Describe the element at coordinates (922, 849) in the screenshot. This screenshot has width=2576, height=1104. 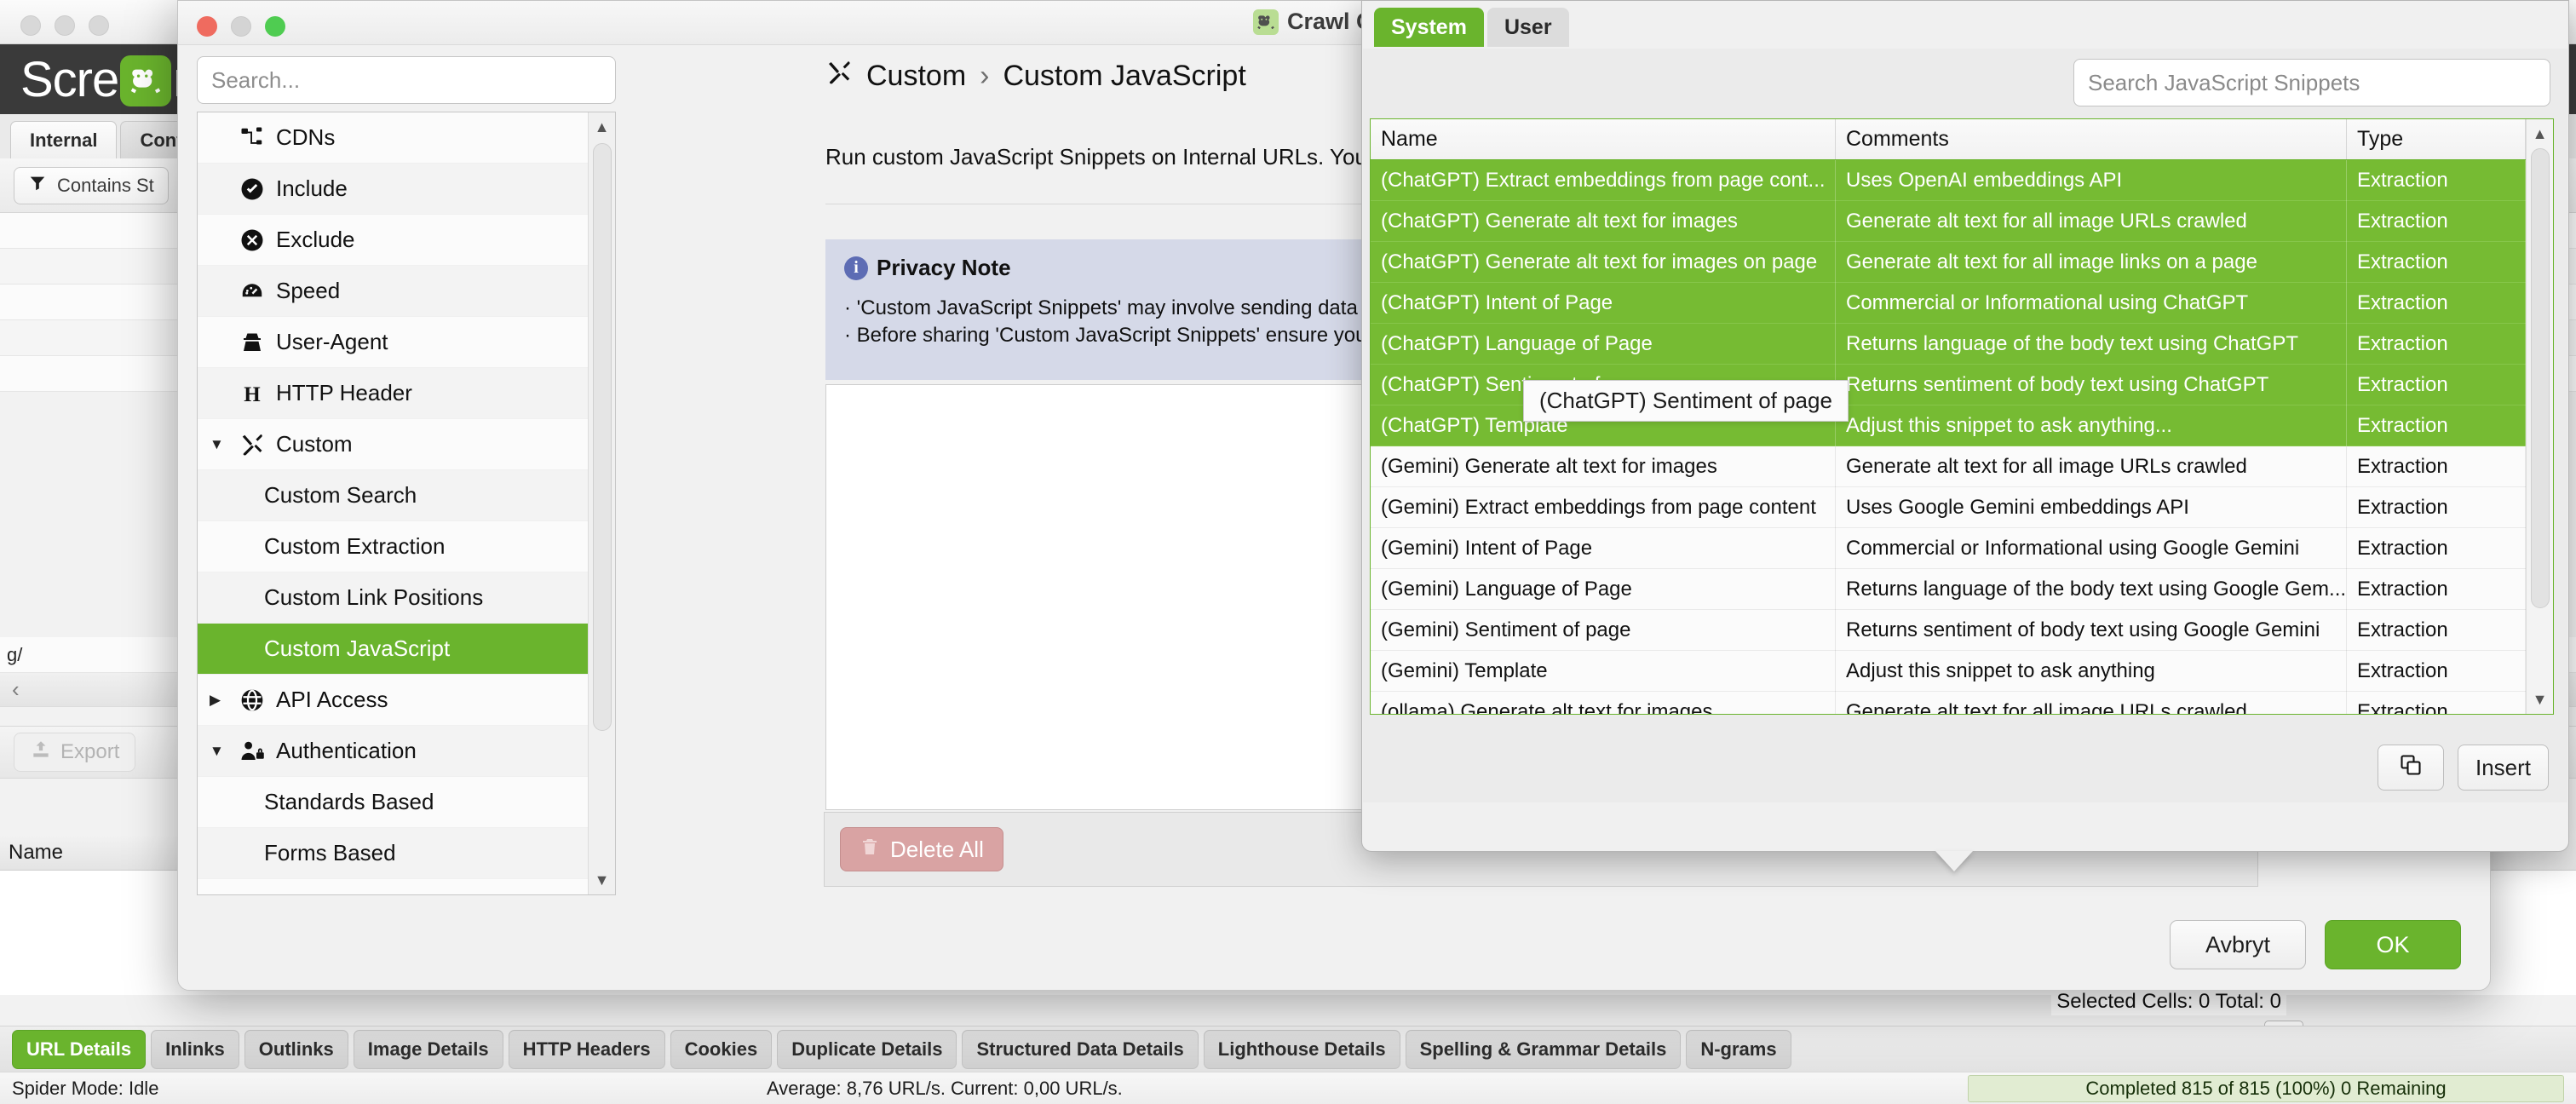
I see `delete-all-button: Delete All` at that location.